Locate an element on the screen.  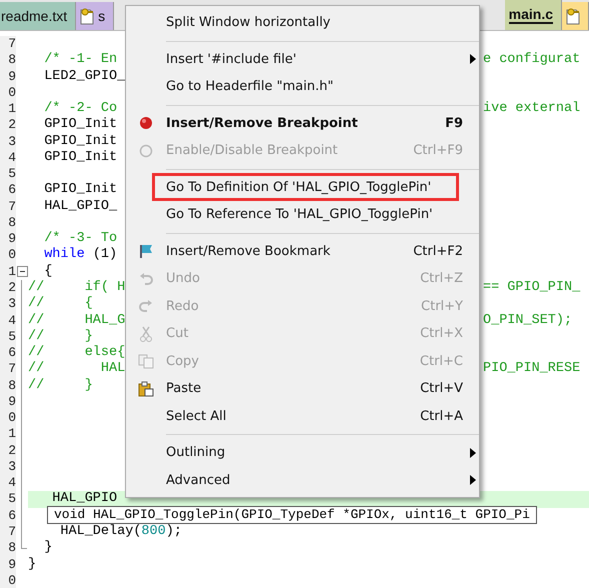
code-text: PIO_PIN_RESE is located at coordinates (531, 368).